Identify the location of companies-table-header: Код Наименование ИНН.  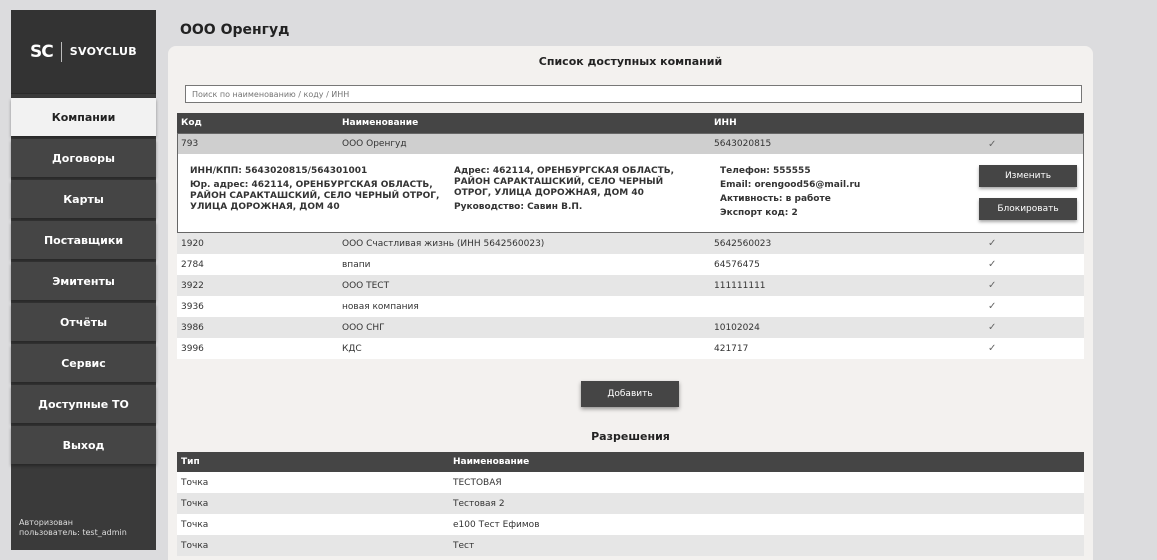
(630, 123).